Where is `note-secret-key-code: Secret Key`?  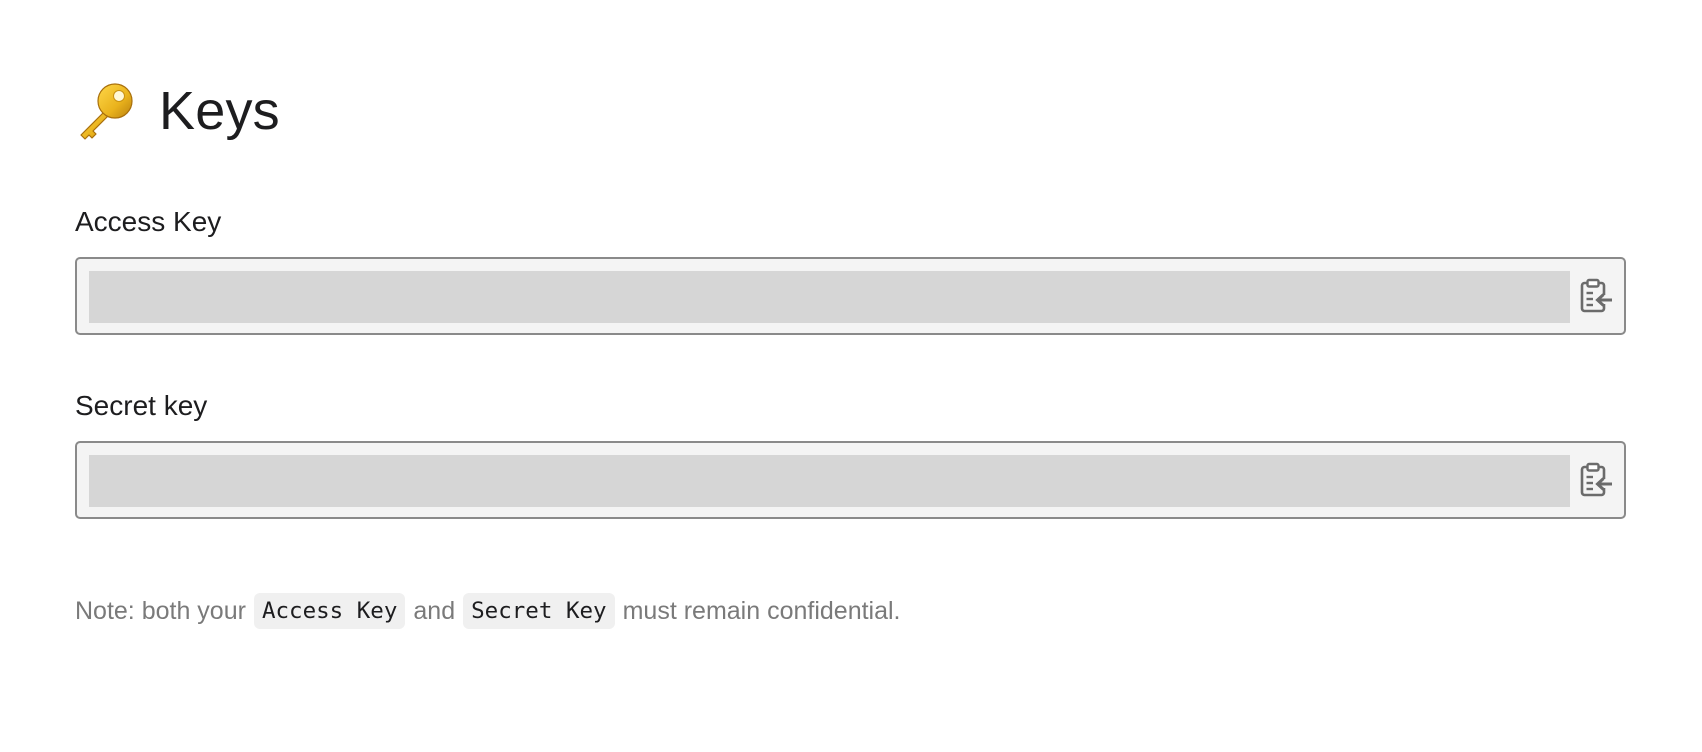
note-secret-key-code: Secret Key is located at coordinates (539, 611).